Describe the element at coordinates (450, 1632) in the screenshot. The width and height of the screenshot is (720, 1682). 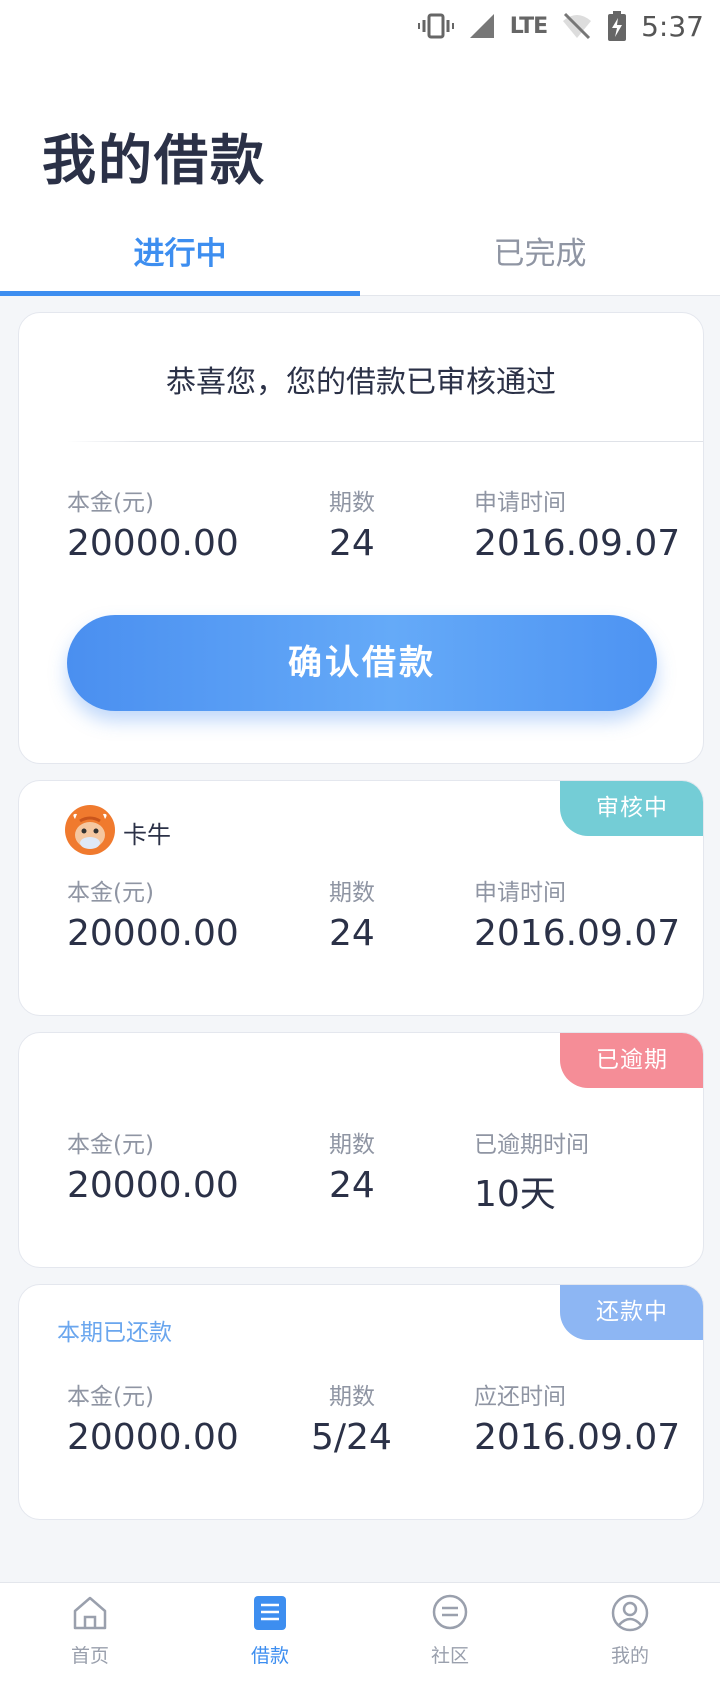
I see `nav-community: 社区` at that location.